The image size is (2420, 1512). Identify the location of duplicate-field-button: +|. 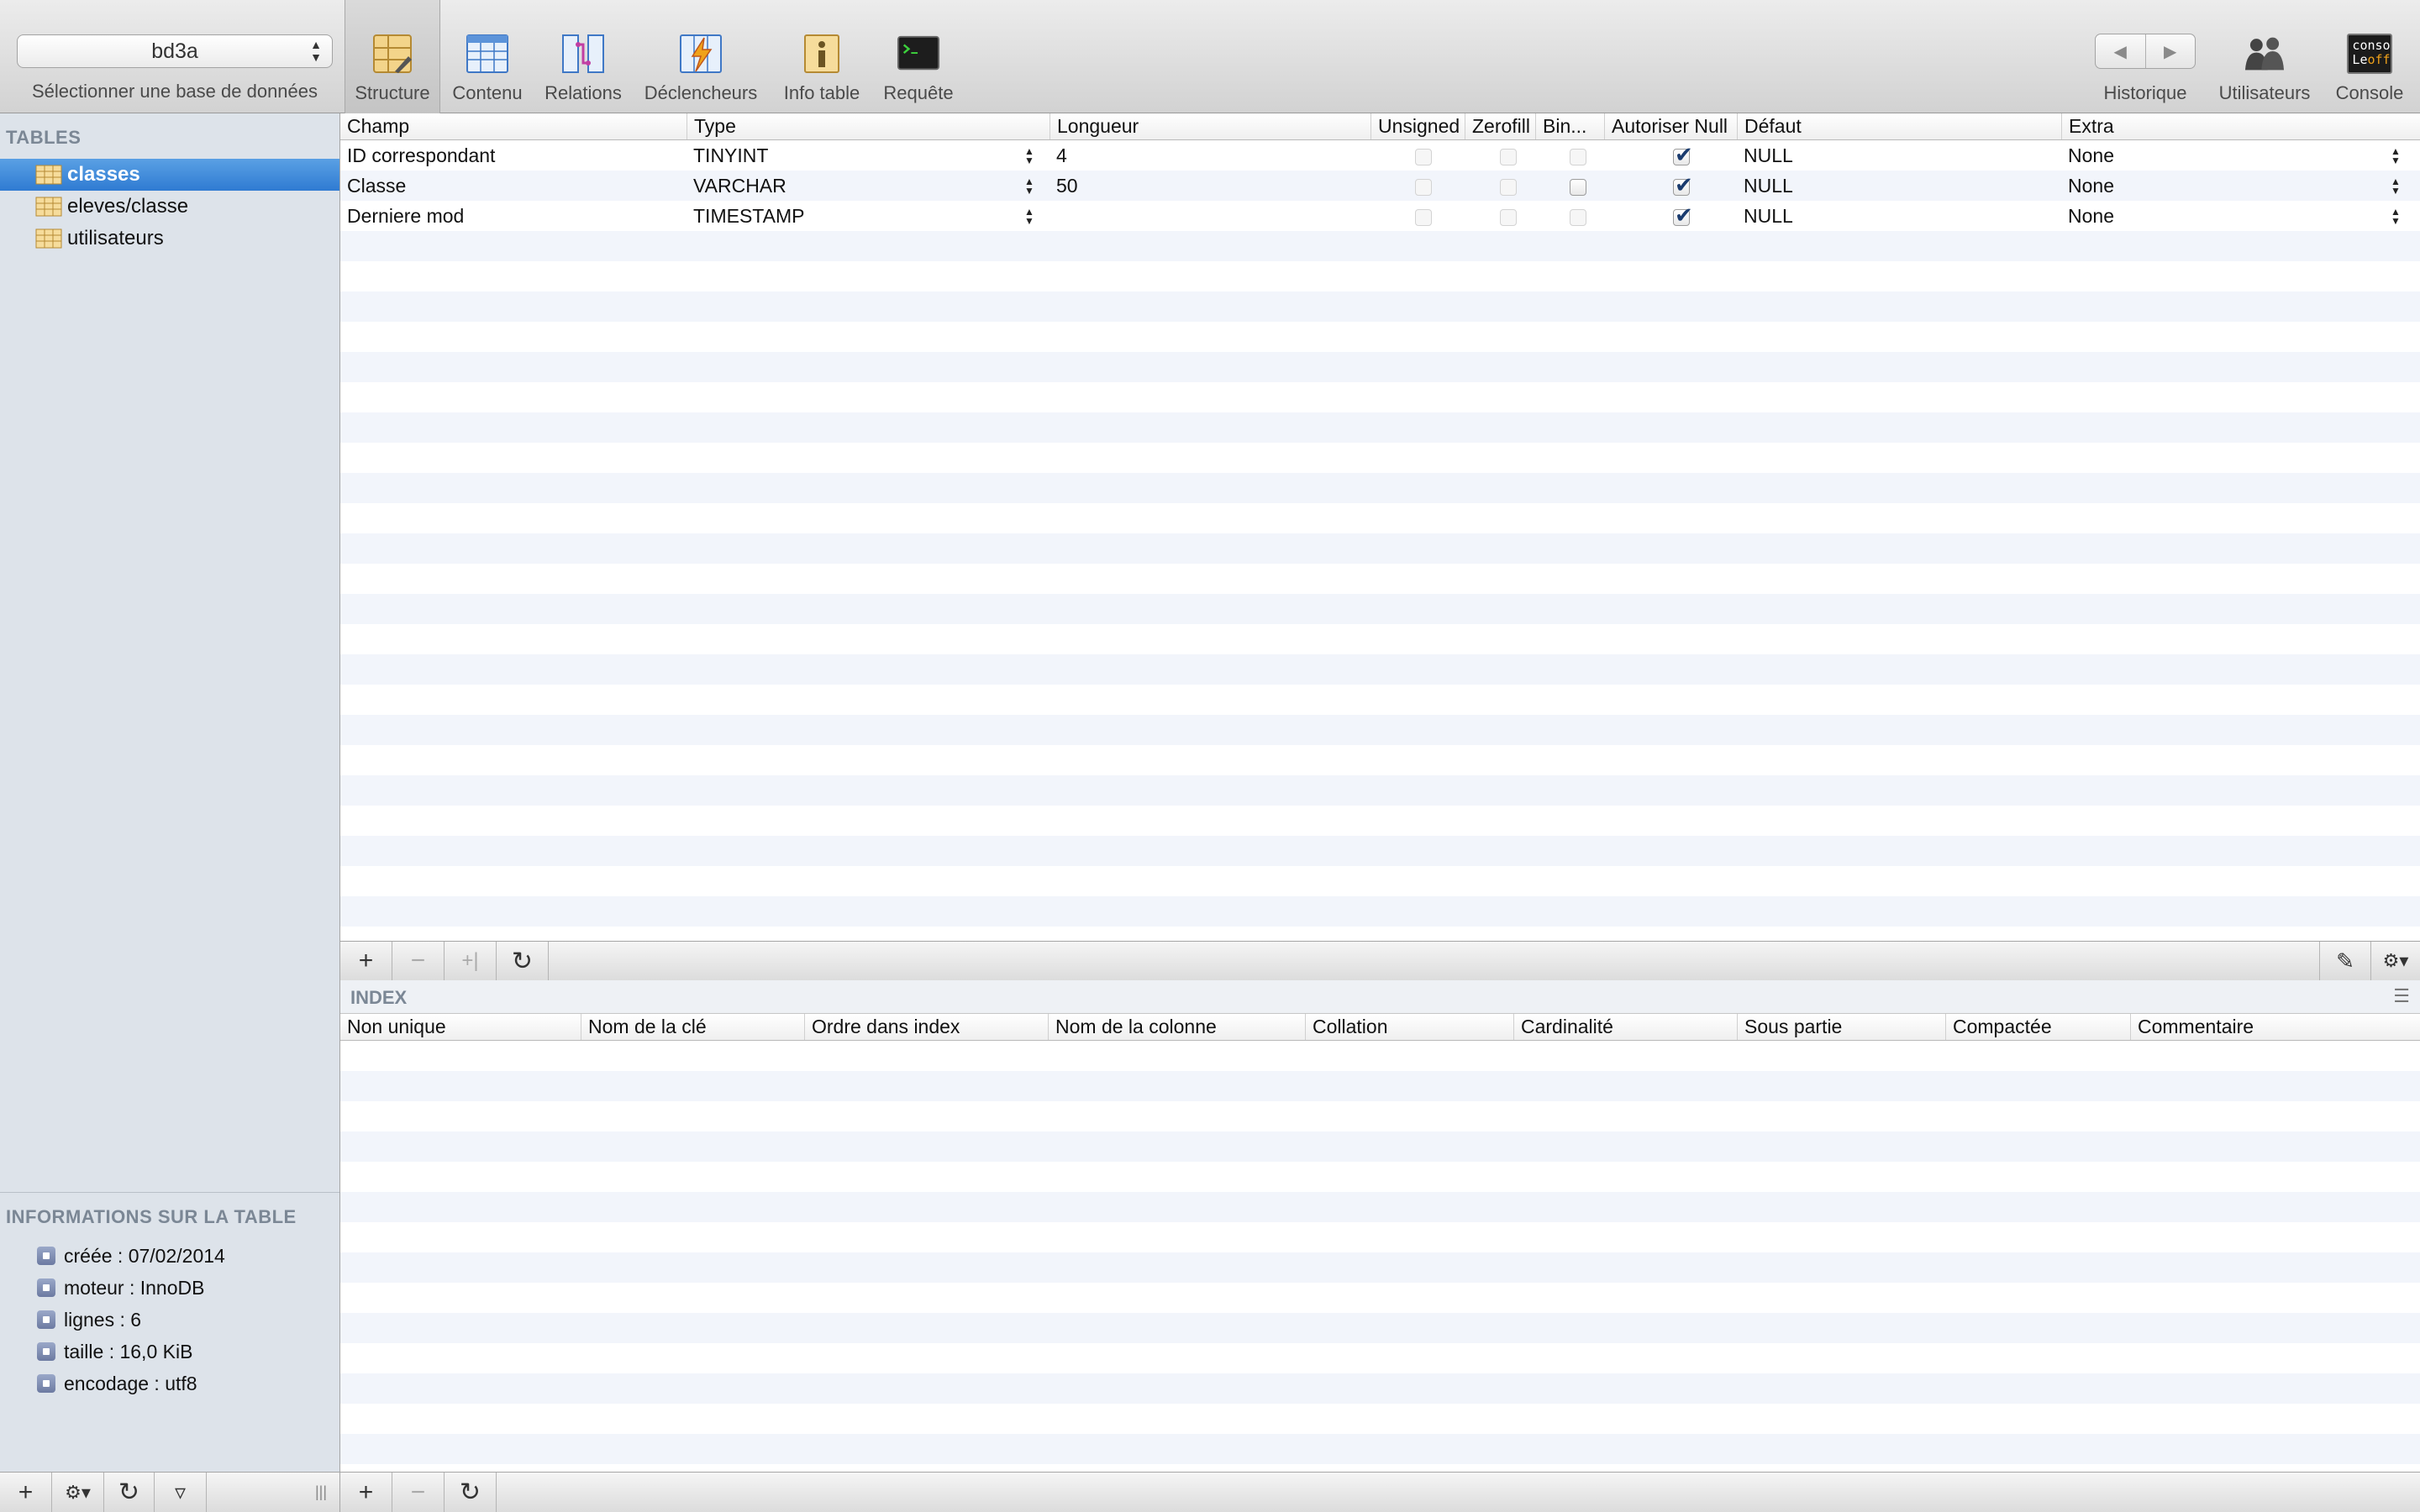
(471, 961).